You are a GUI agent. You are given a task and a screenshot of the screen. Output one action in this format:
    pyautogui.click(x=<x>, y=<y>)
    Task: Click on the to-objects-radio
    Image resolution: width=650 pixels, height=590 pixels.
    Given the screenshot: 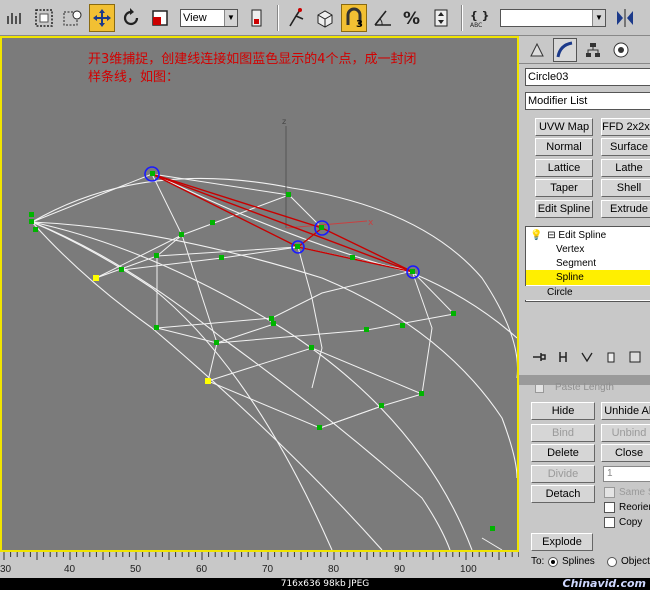 What is the action you would take?
    pyautogui.click(x=612, y=562)
    